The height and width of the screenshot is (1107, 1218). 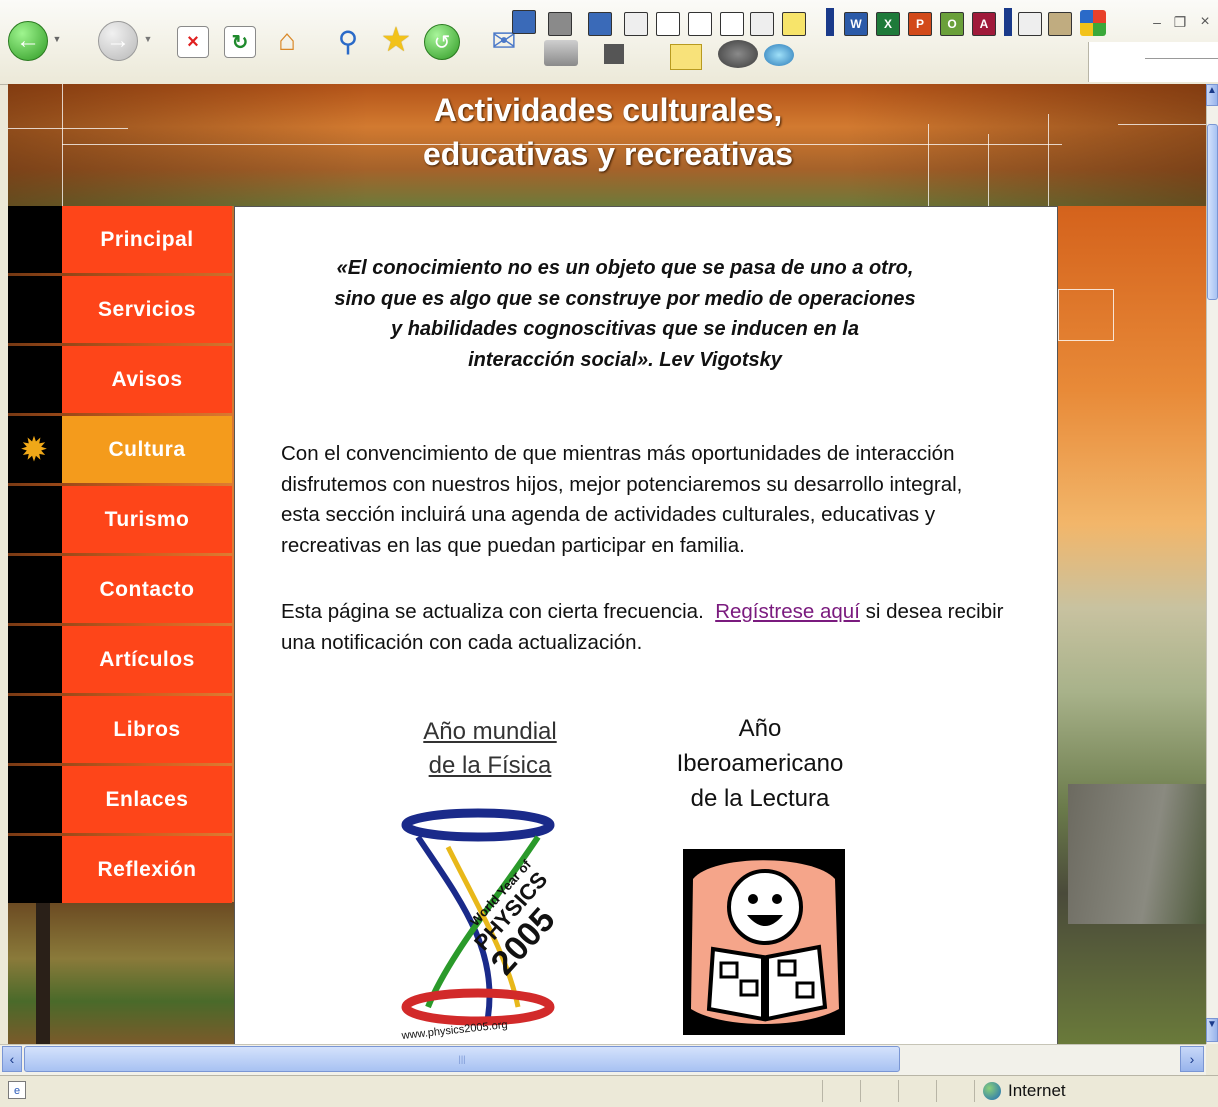 I want to click on nav-link-avisos: Avisos, so click(x=147, y=379).